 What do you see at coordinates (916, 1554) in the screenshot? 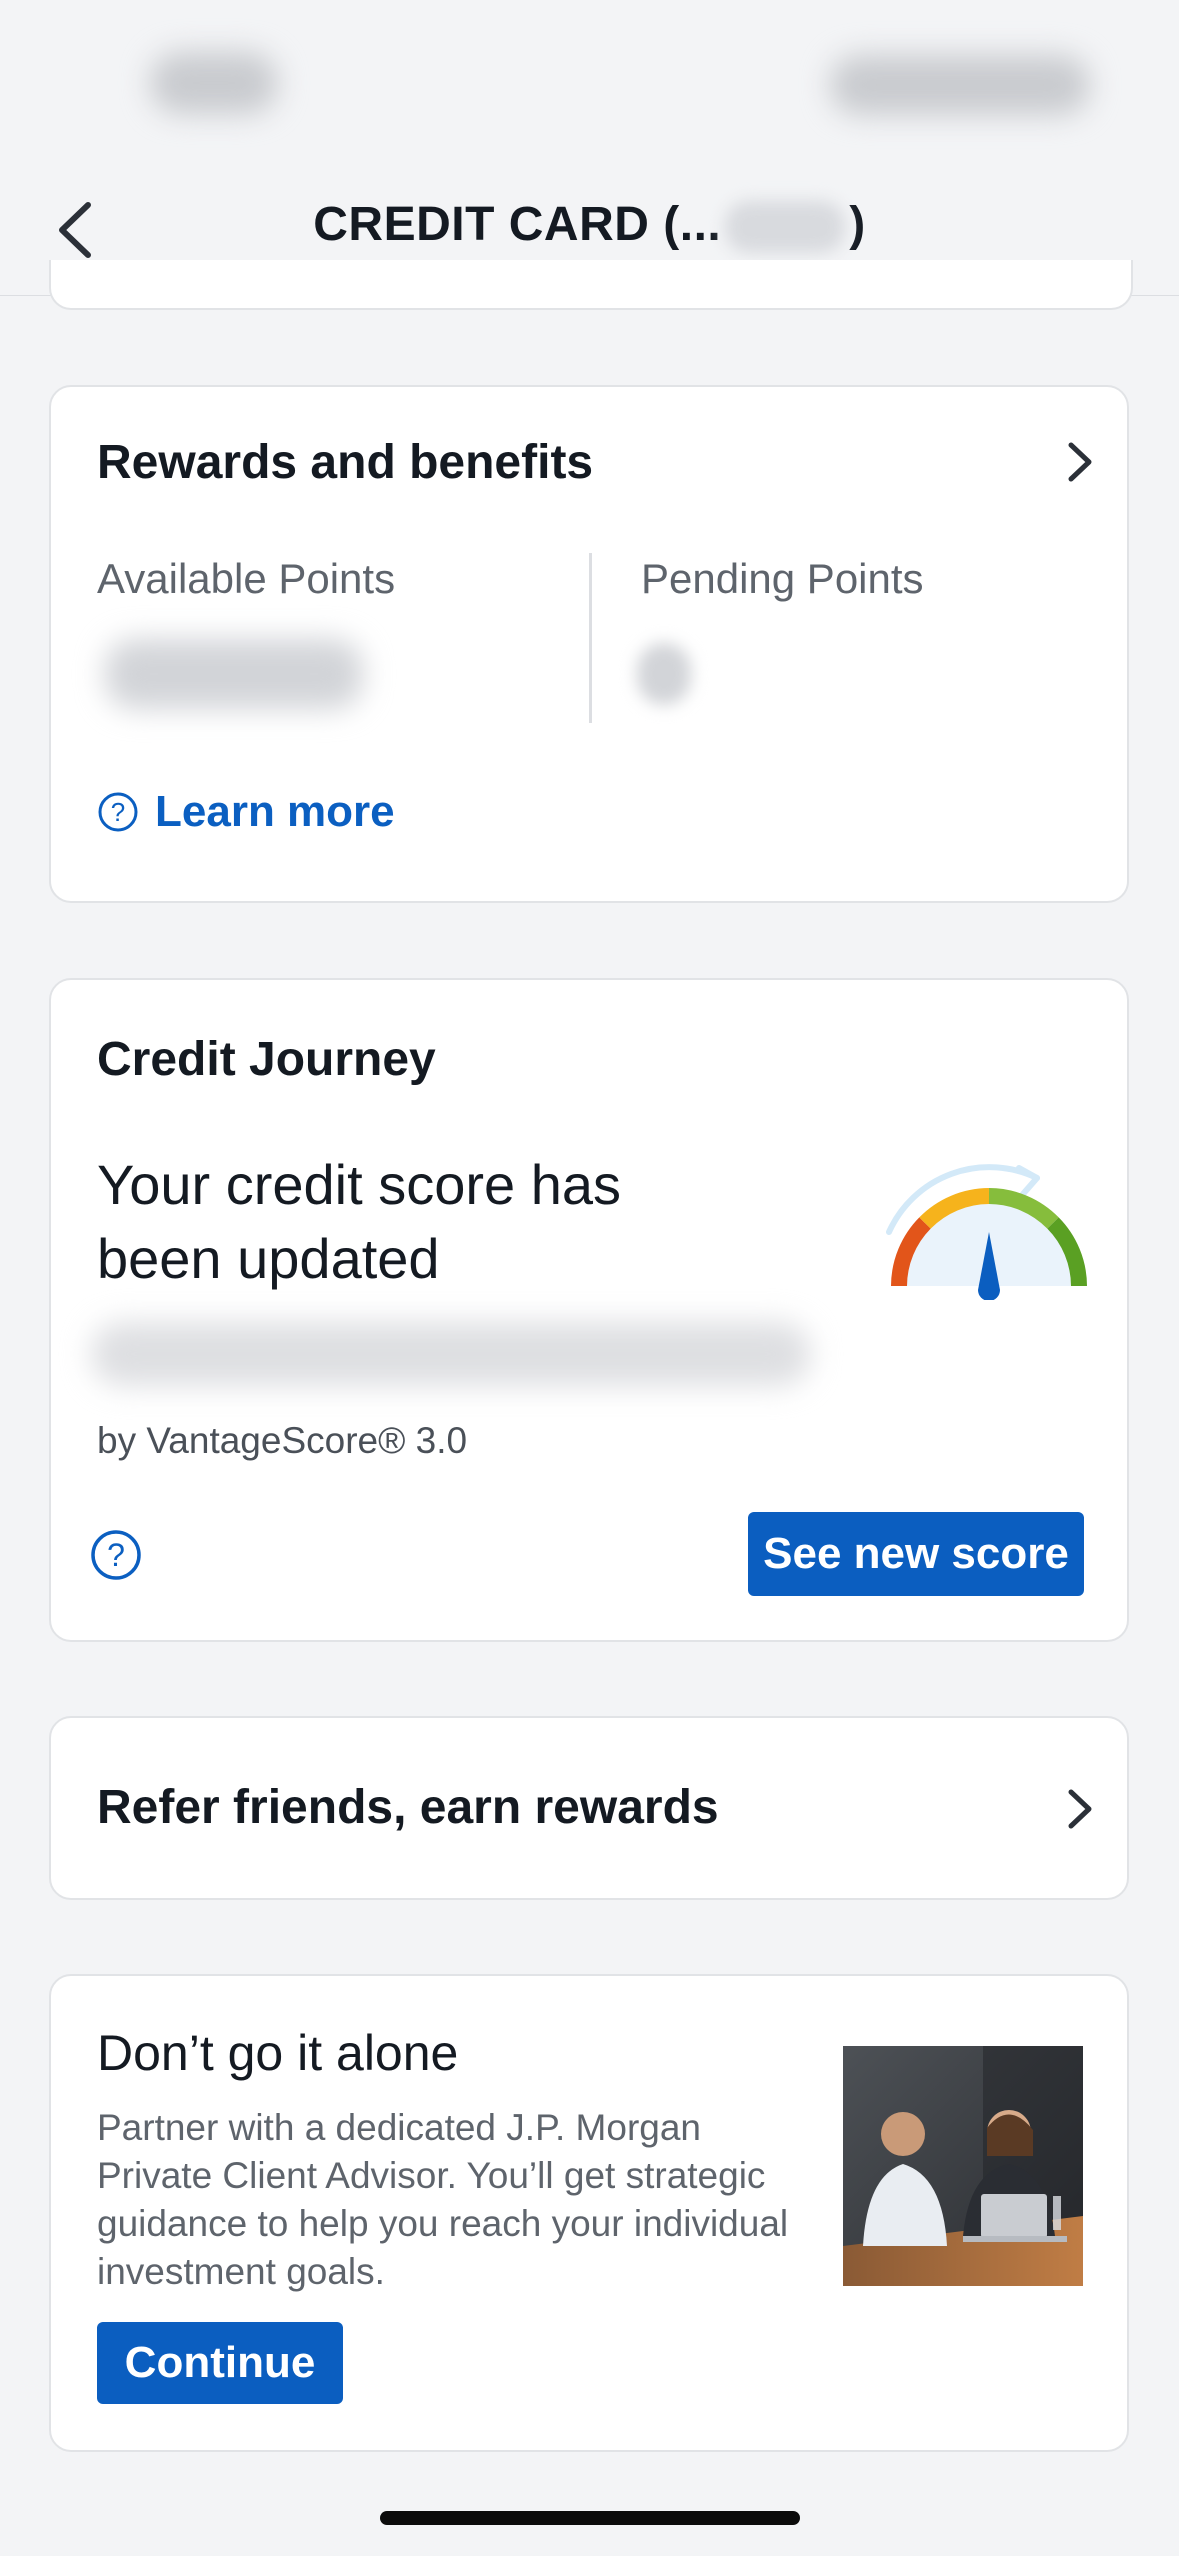
I see `see-new-score-button: See new score` at bounding box center [916, 1554].